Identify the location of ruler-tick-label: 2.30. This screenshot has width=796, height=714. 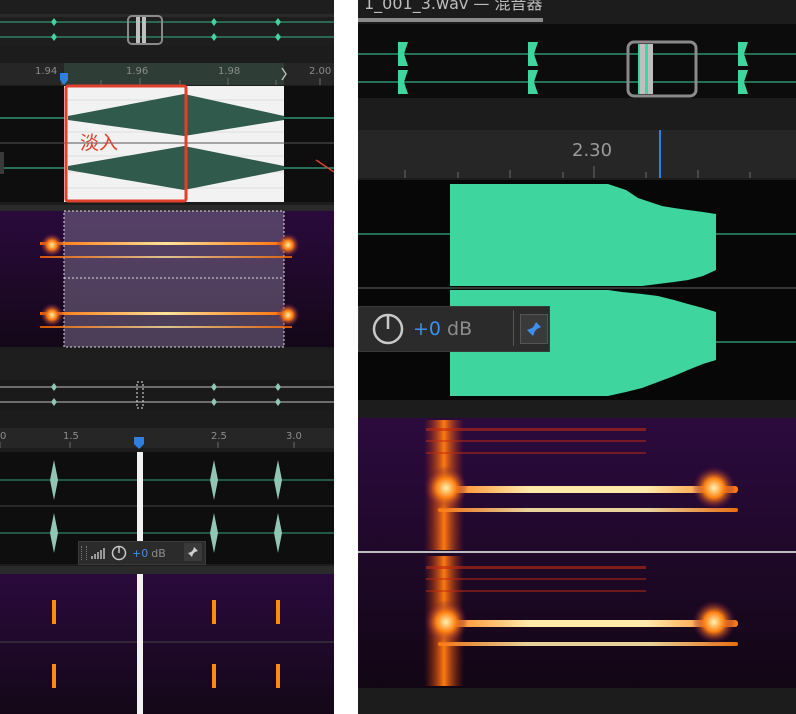
(592, 150).